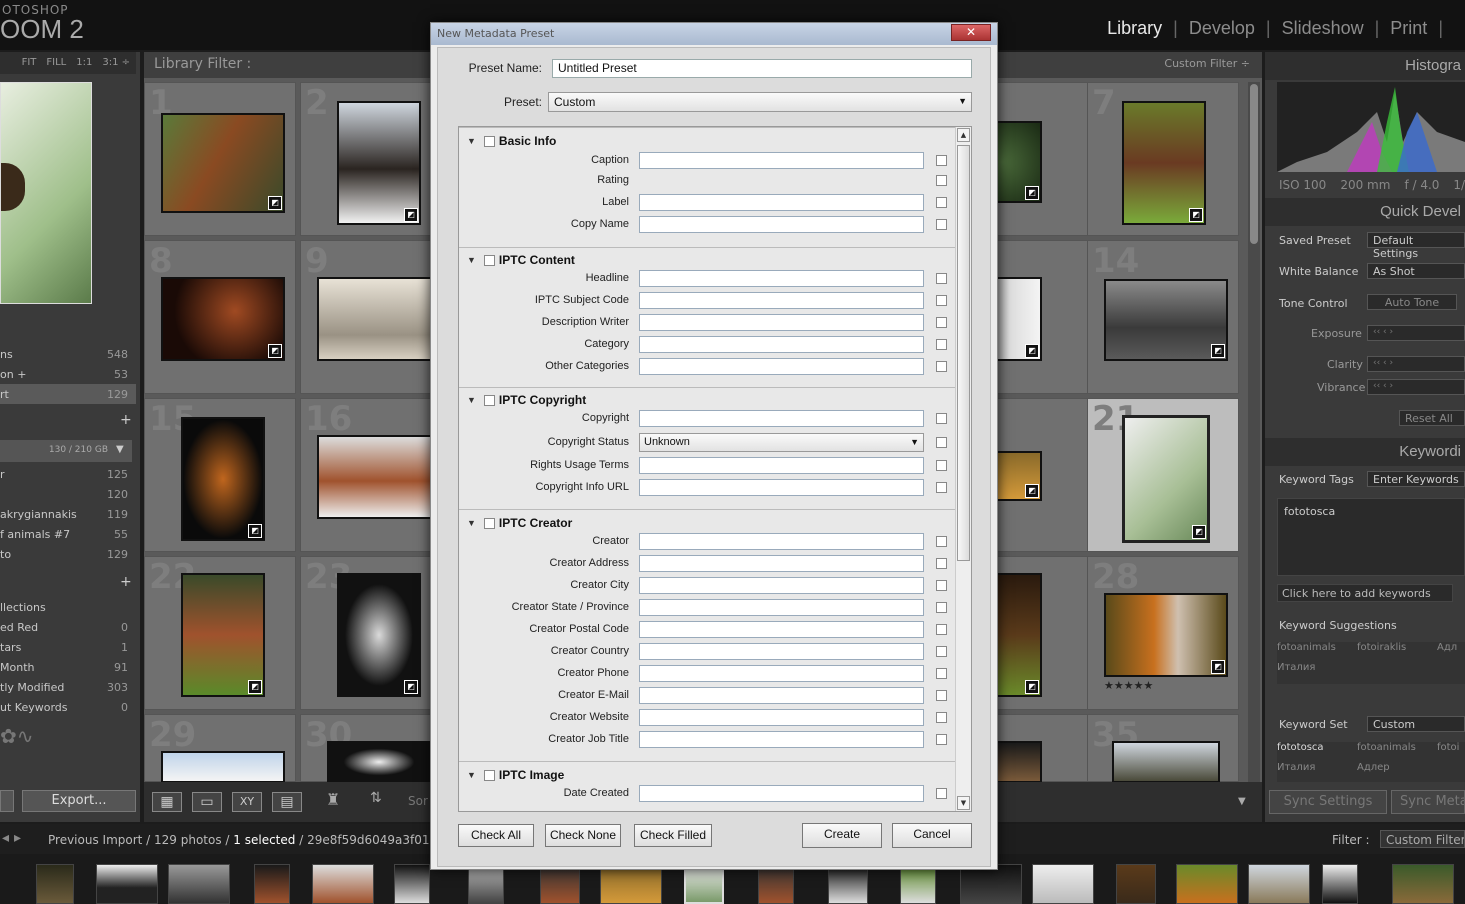 The height and width of the screenshot is (904, 1465). Describe the element at coordinates (1163, 159) in the screenshot. I see `grid-cell: 7 ◩` at that location.